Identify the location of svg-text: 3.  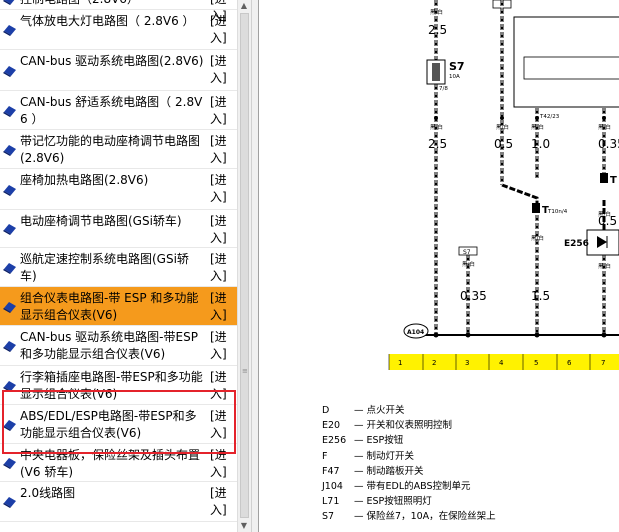
(467, 363).